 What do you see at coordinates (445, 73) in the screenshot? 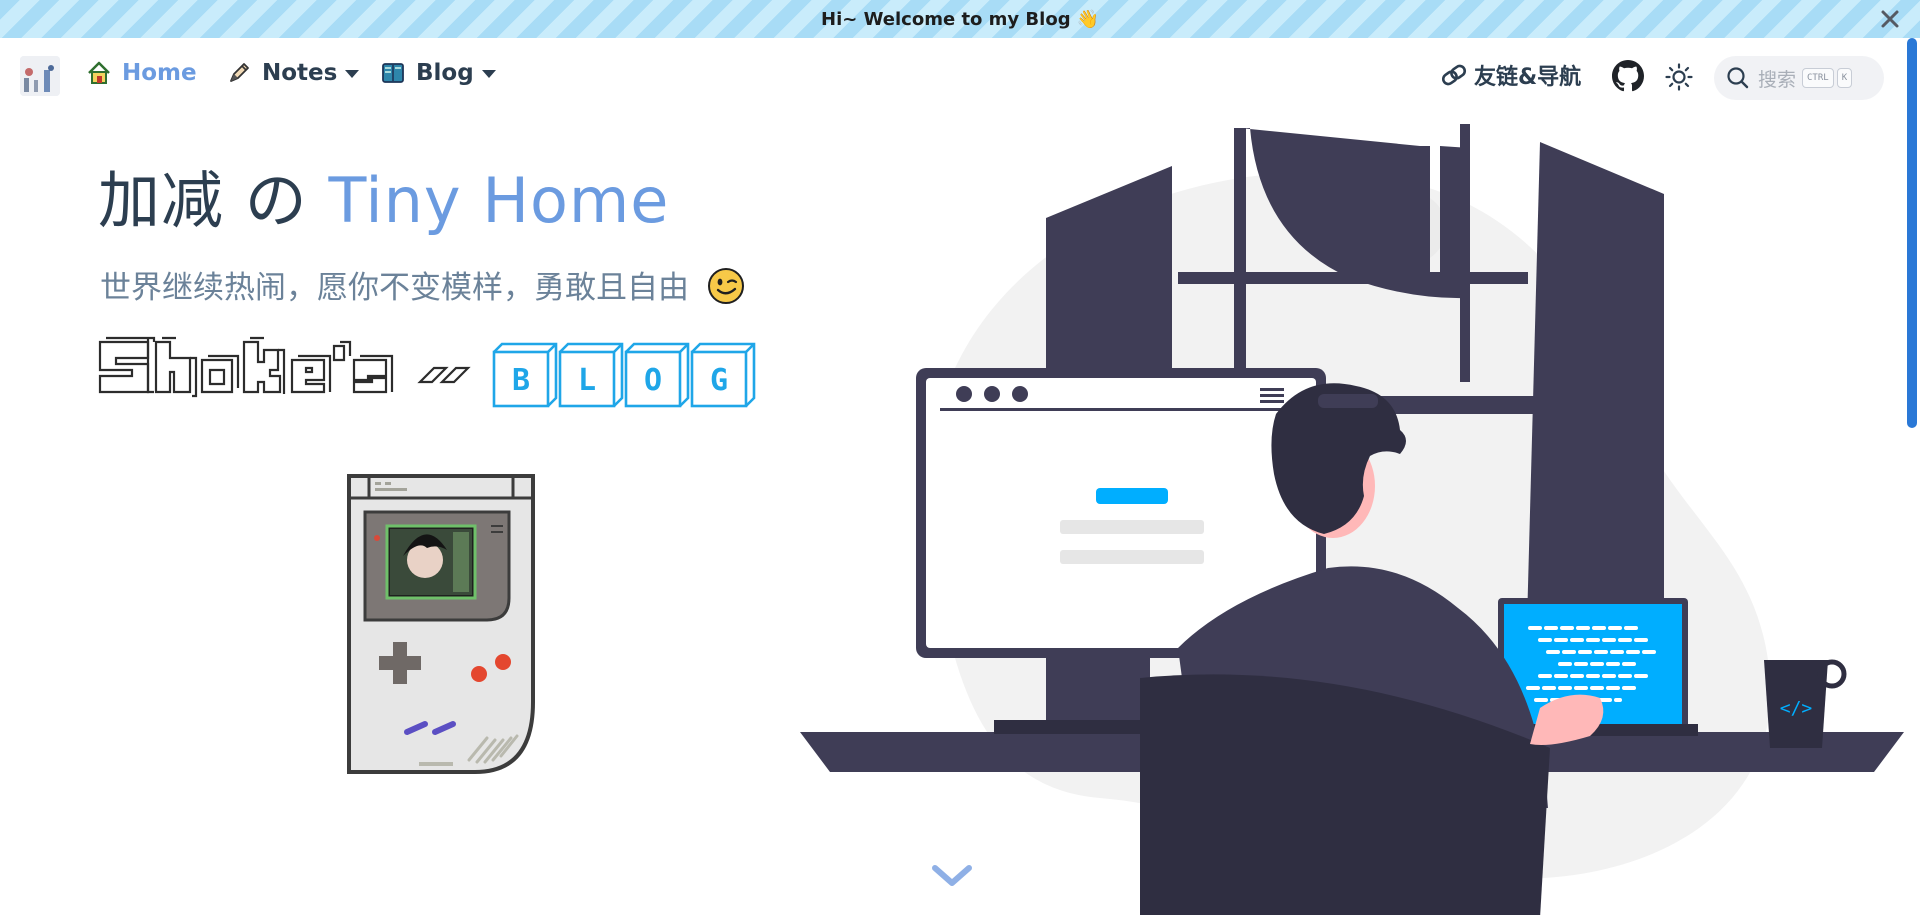
I see `nav-blog-label: Blog` at bounding box center [445, 73].